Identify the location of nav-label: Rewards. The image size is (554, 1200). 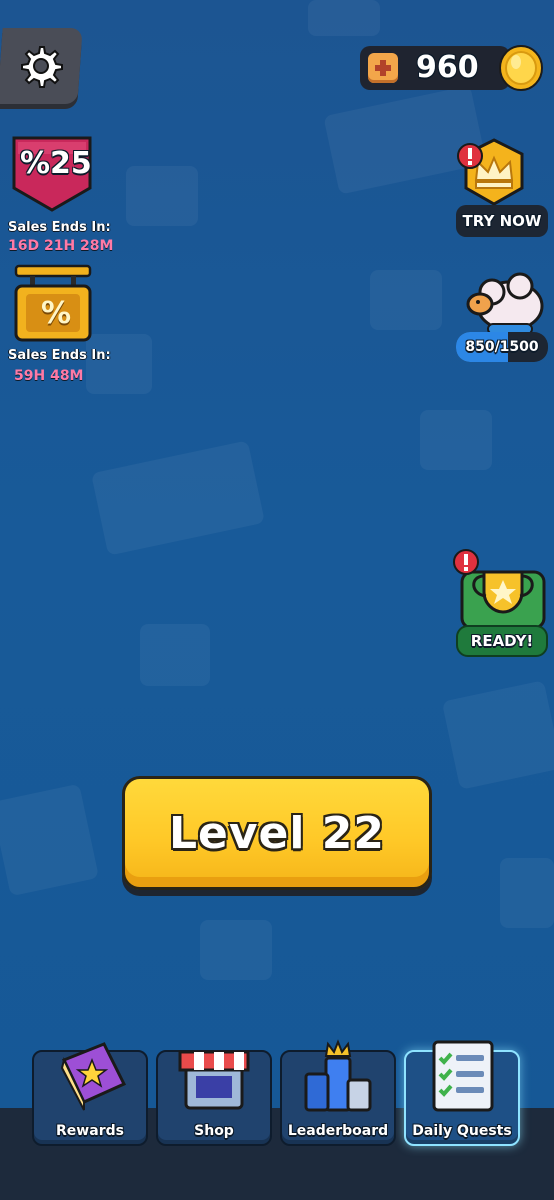
(90, 1131).